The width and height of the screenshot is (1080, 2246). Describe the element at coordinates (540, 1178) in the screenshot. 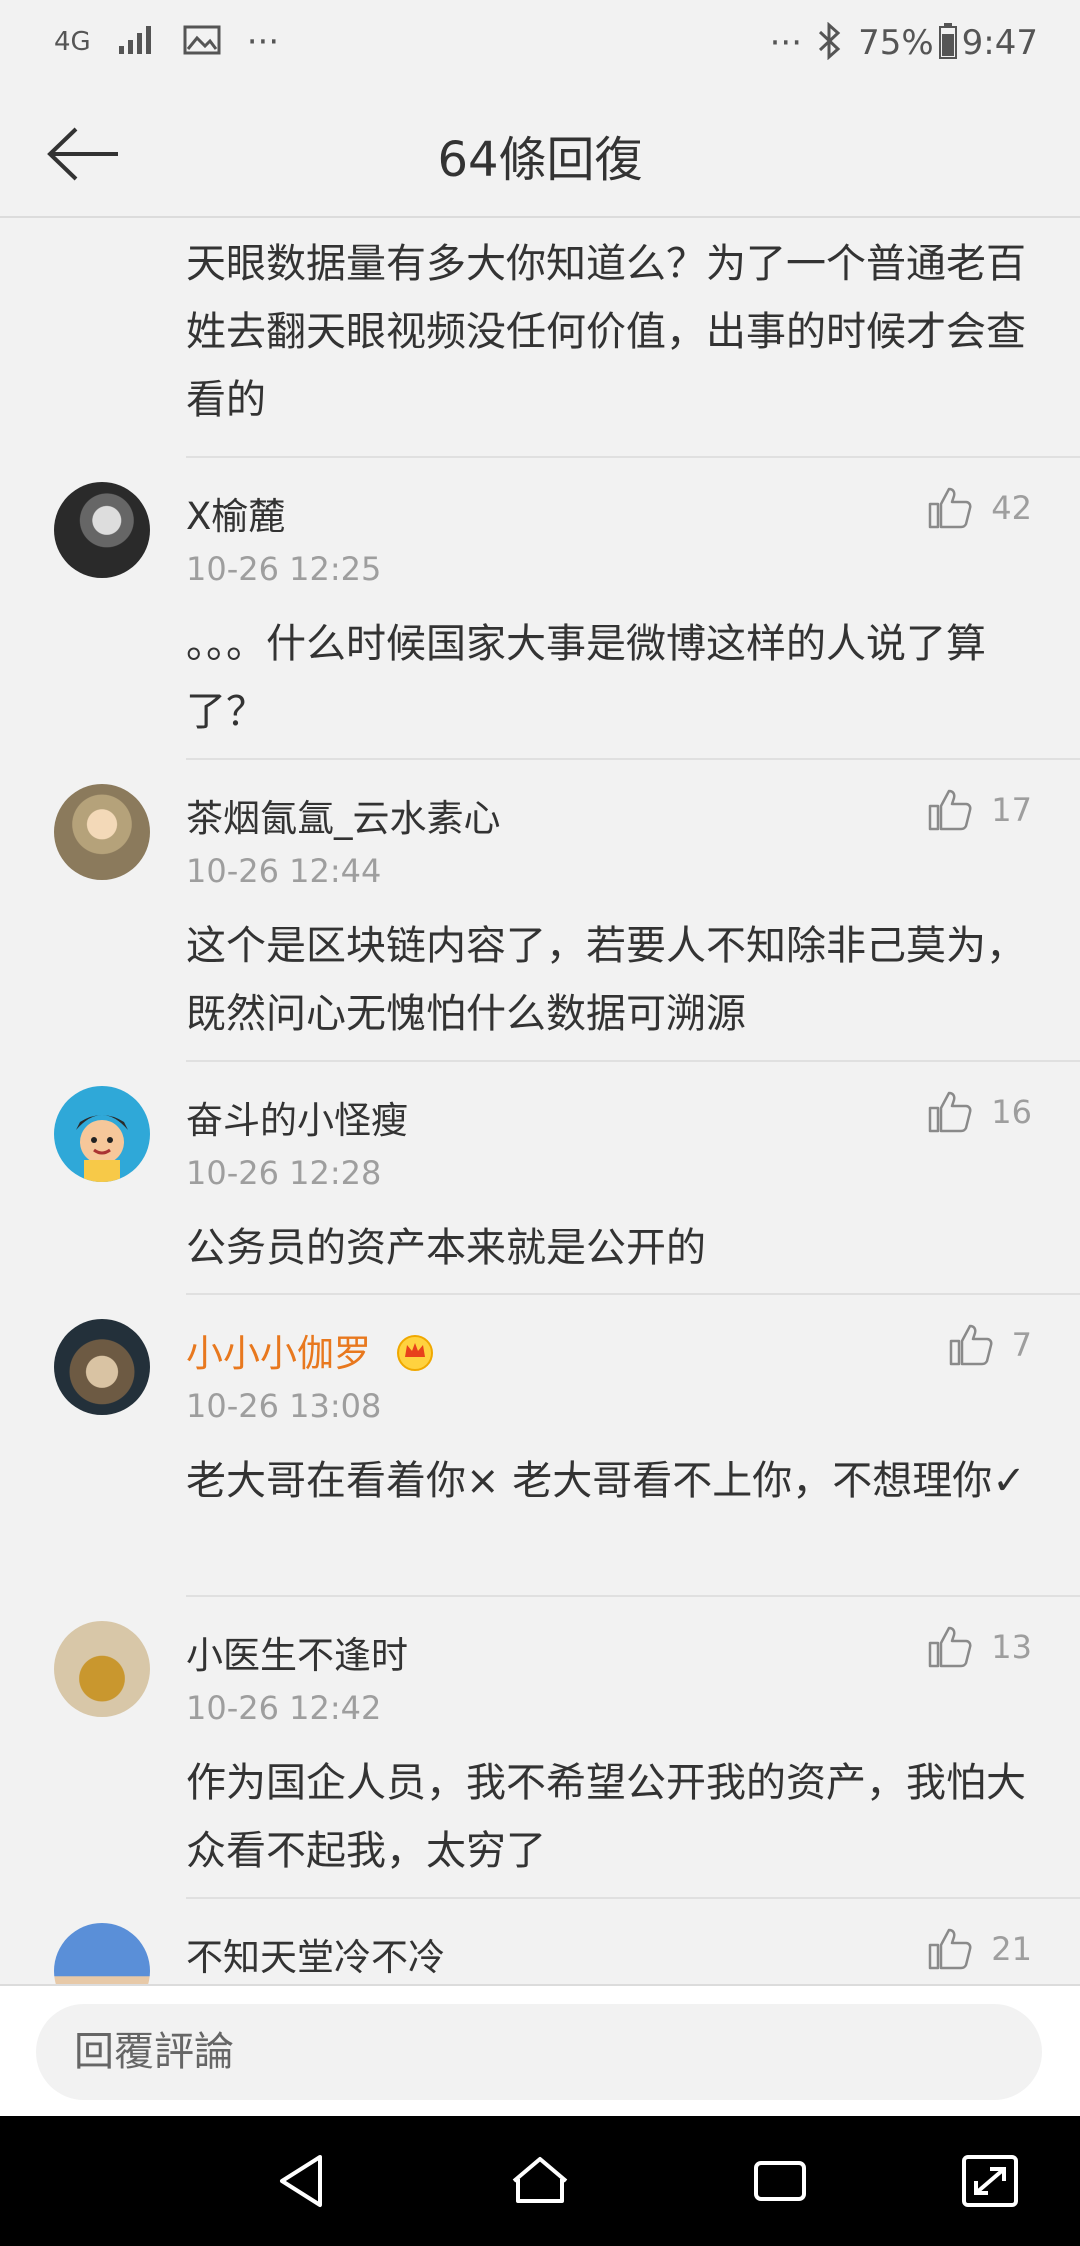

I see `comment-item: 奋斗的小怪瘦 10-26 12:28 16 公务员的资产本来就是公开的` at that location.